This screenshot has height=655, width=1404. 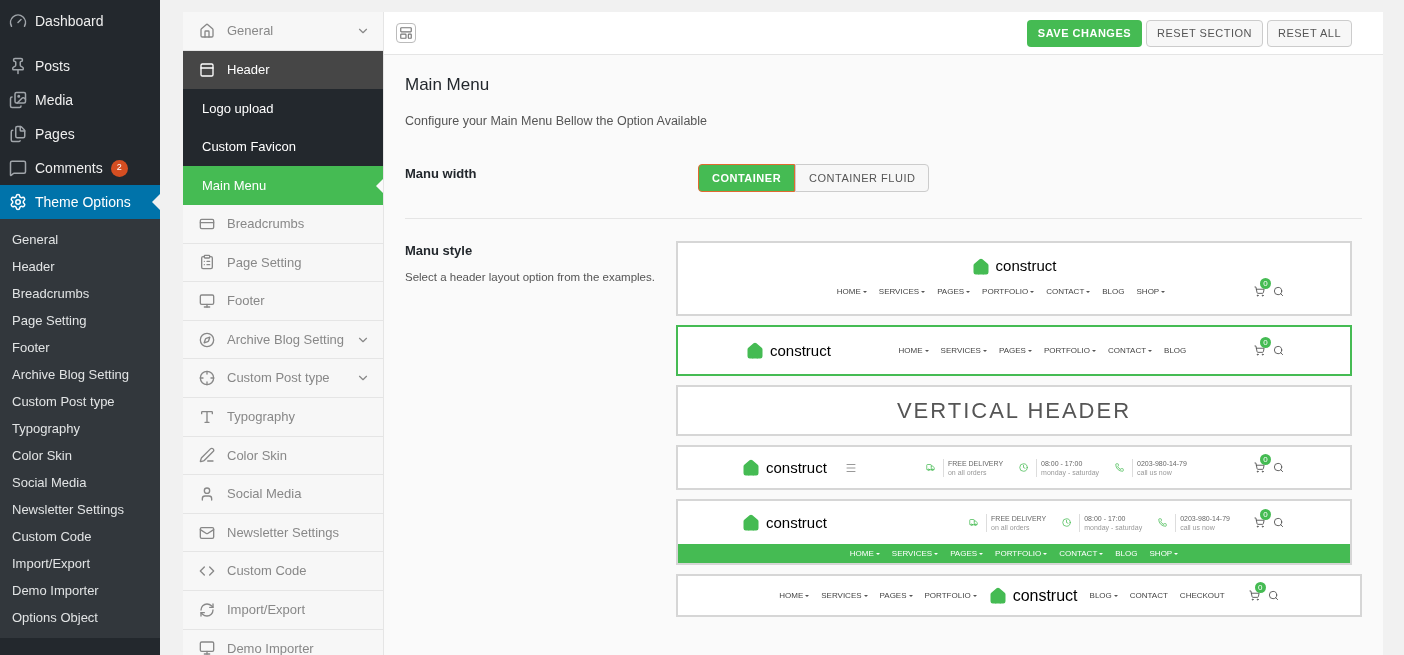 What do you see at coordinates (1014, 279) in the screenshot?
I see `header-layout-option: construct HOME SERVICES PAGES PORTFOLIO CONTACT BLOG SHOP 0` at bounding box center [1014, 279].